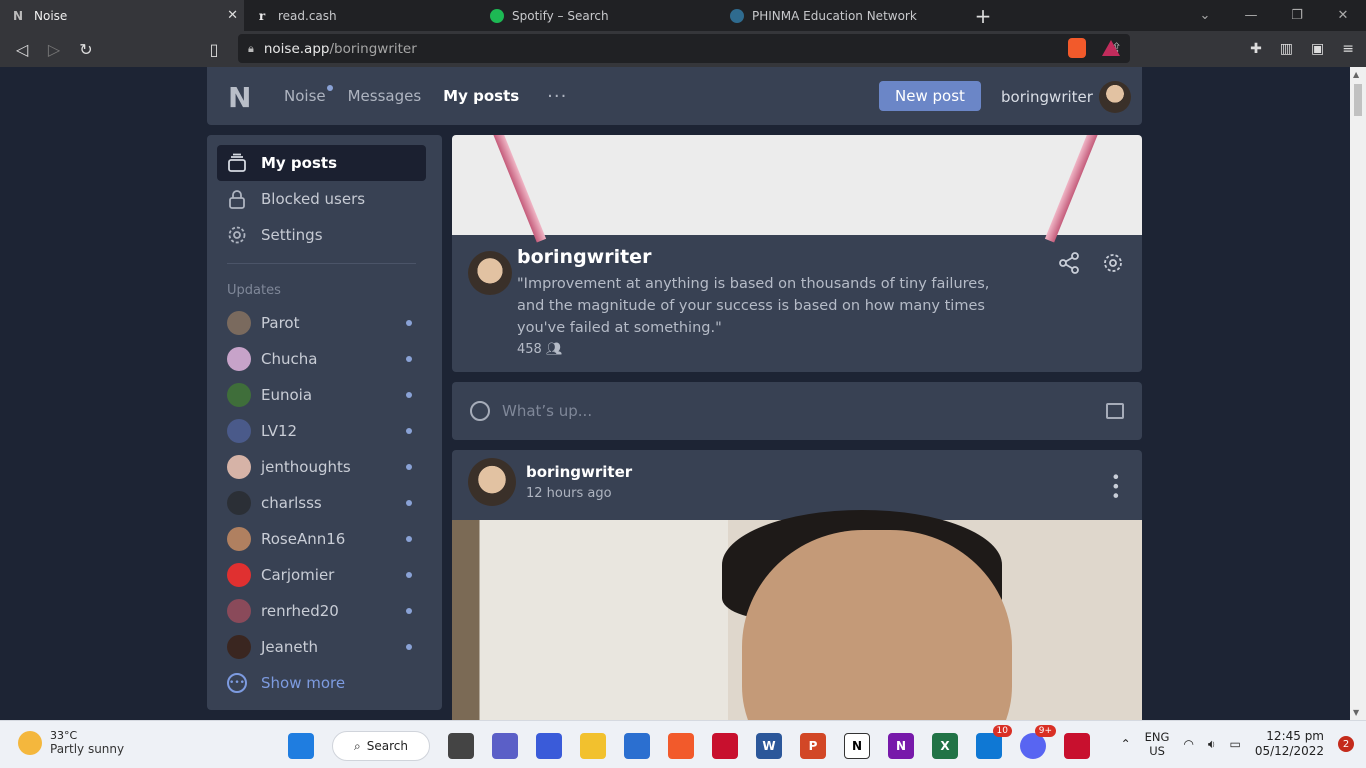 The width and height of the screenshot is (1366, 768). Describe the element at coordinates (280, 323) in the screenshot. I see `update-username: Parot` at that location.